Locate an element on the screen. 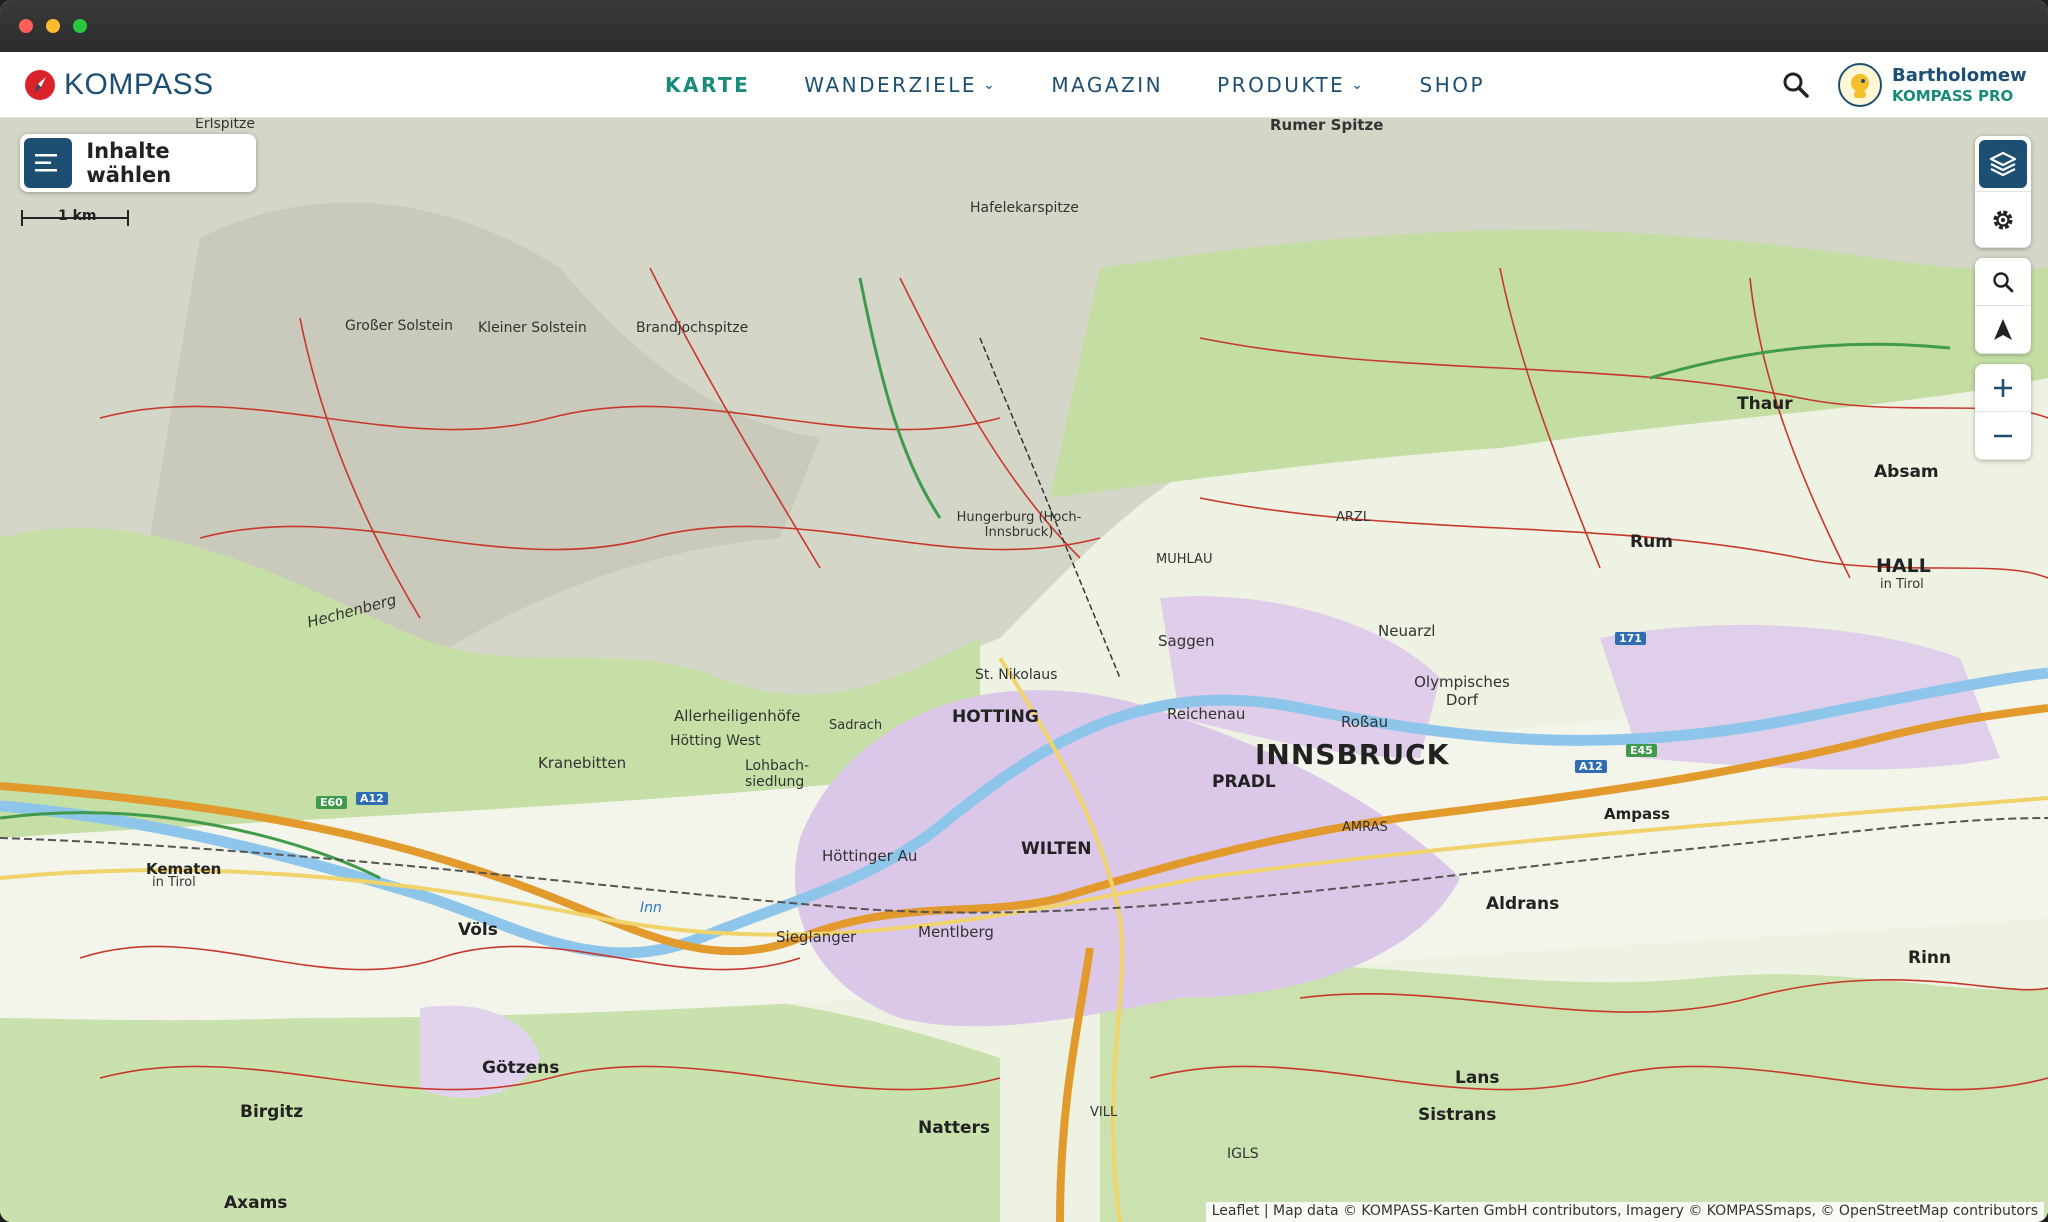  place-igls: IGLS is located at coordinates (1243, 1154).